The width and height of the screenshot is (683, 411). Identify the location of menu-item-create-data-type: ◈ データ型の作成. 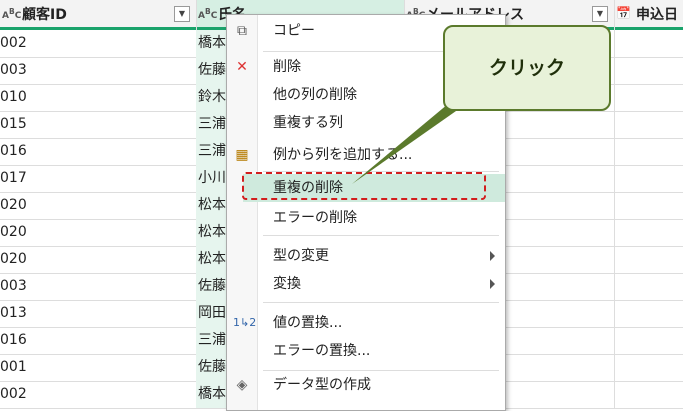
(366, 385).